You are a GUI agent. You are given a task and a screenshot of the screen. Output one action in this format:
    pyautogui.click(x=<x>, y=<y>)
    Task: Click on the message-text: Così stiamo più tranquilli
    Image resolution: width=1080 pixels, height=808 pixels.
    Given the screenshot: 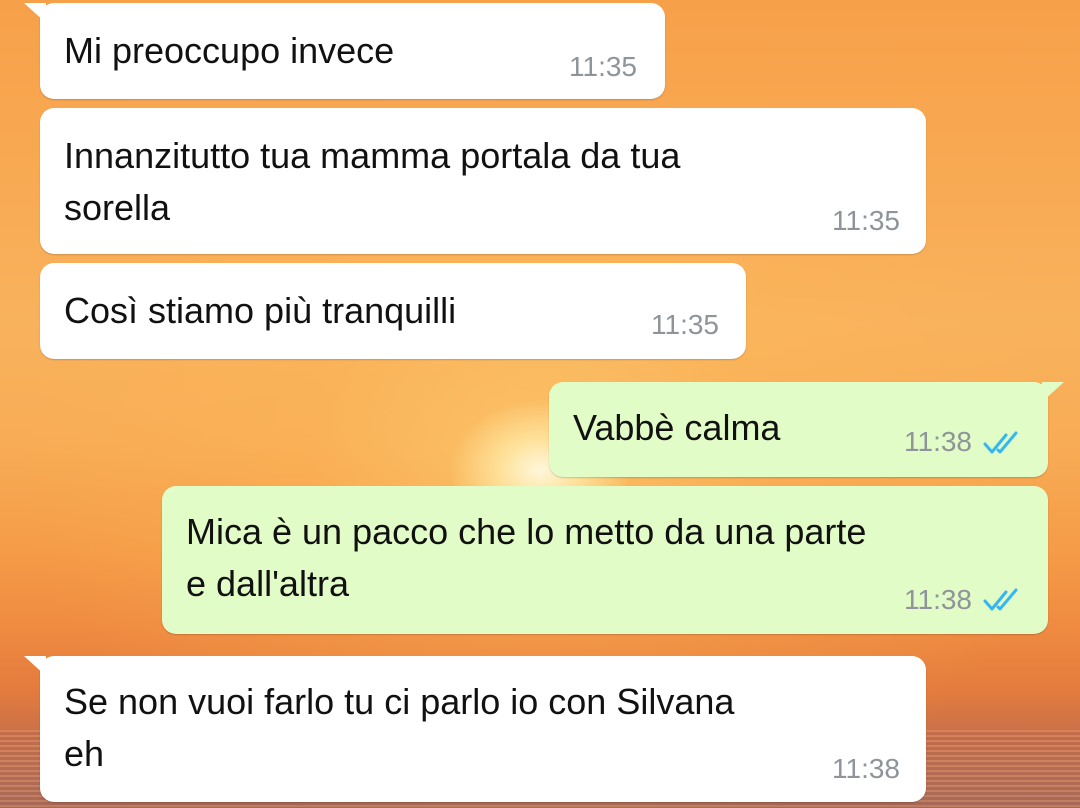 What is the action you would take?
    pyautogui.click(x=260, y=310)
    